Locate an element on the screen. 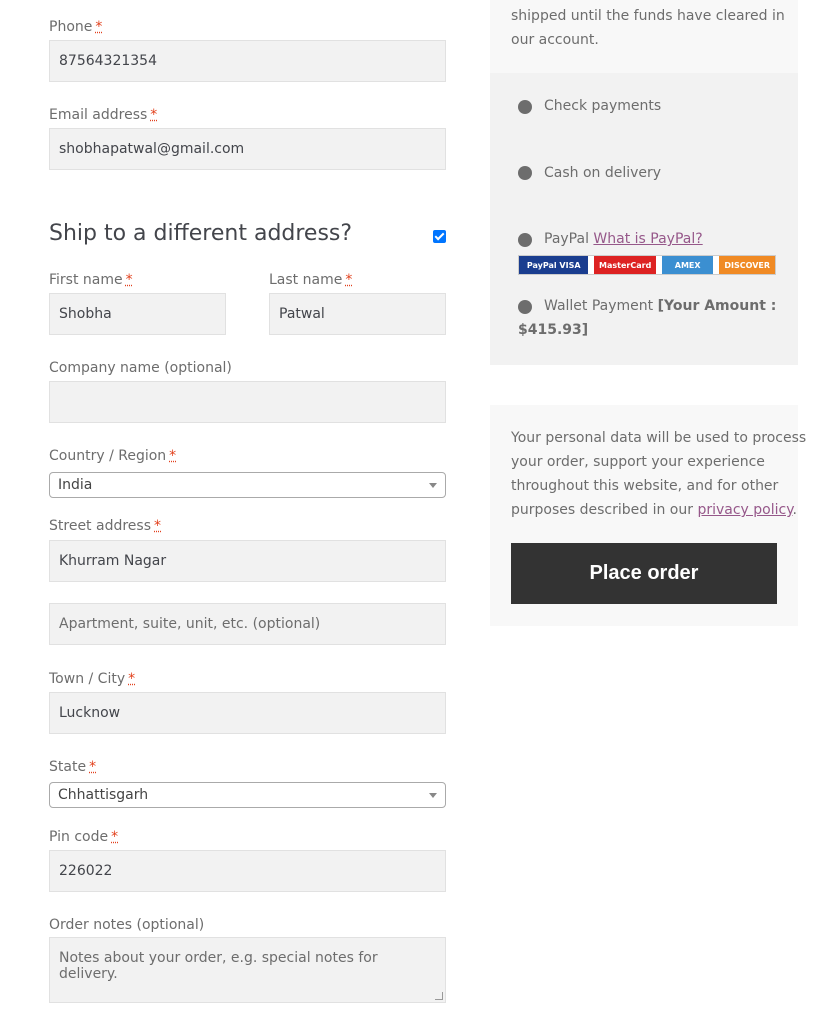  resize-grip-icon is located at coordinates (439, 996).